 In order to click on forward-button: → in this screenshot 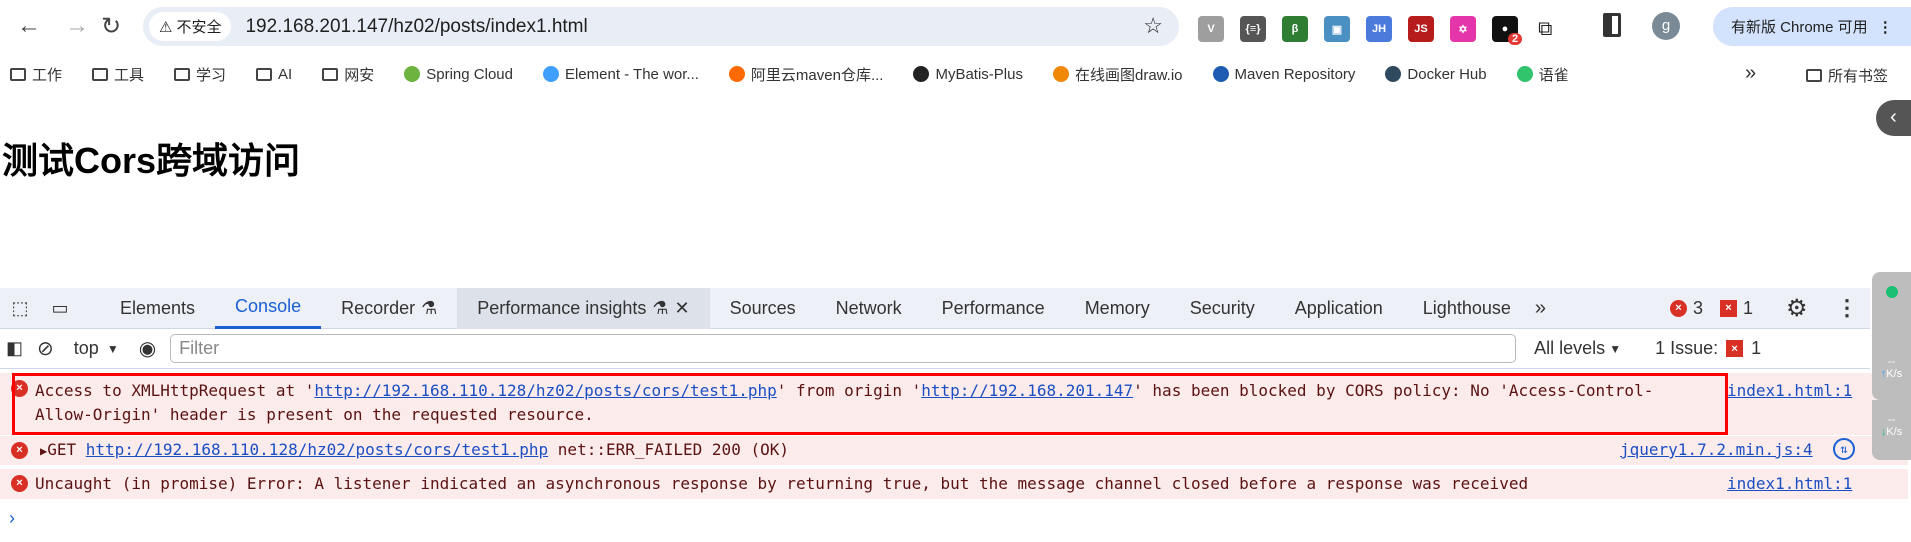, I will do `click(77, 26)`.